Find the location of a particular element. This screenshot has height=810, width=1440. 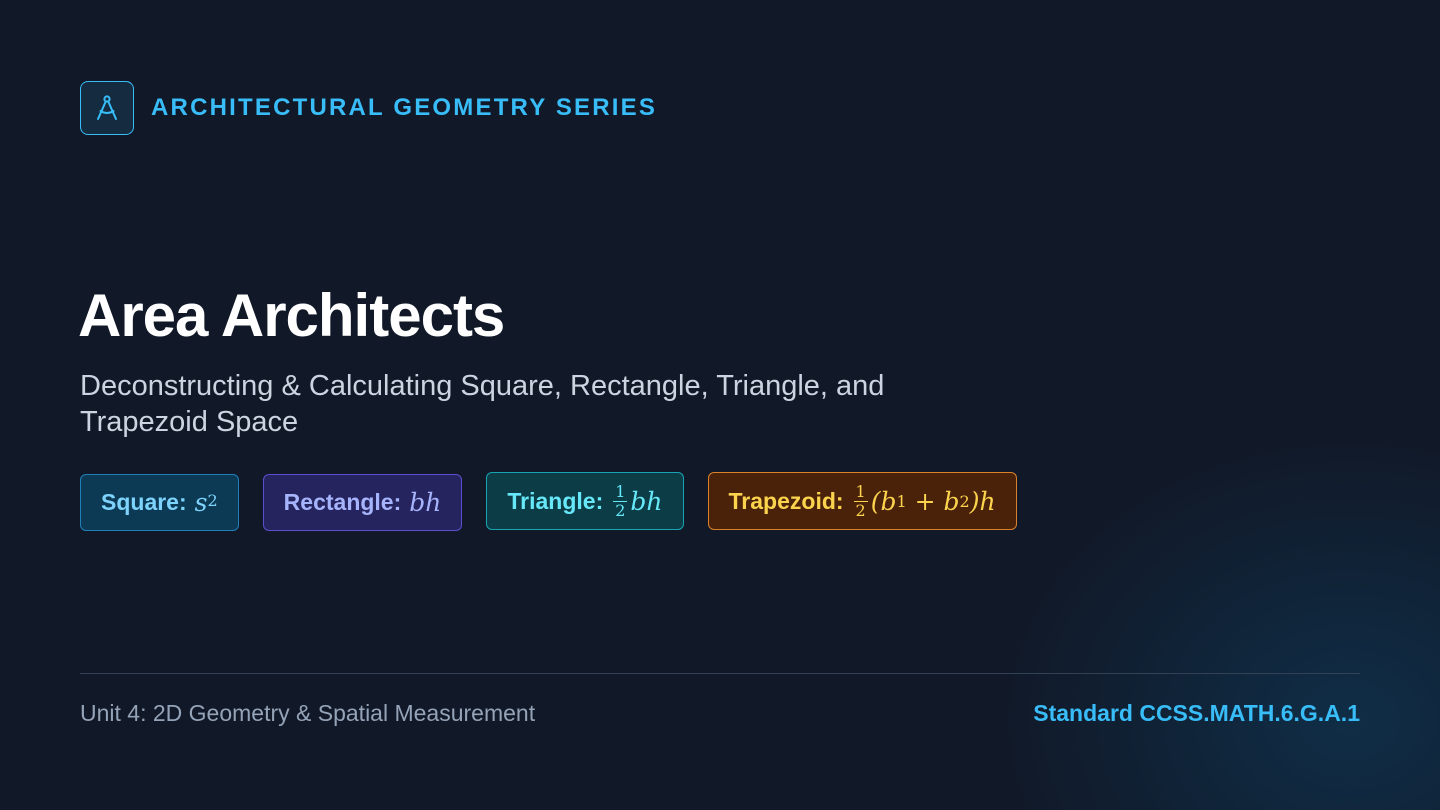

trapezoid-open: (b is located at coordinates (883, 501).